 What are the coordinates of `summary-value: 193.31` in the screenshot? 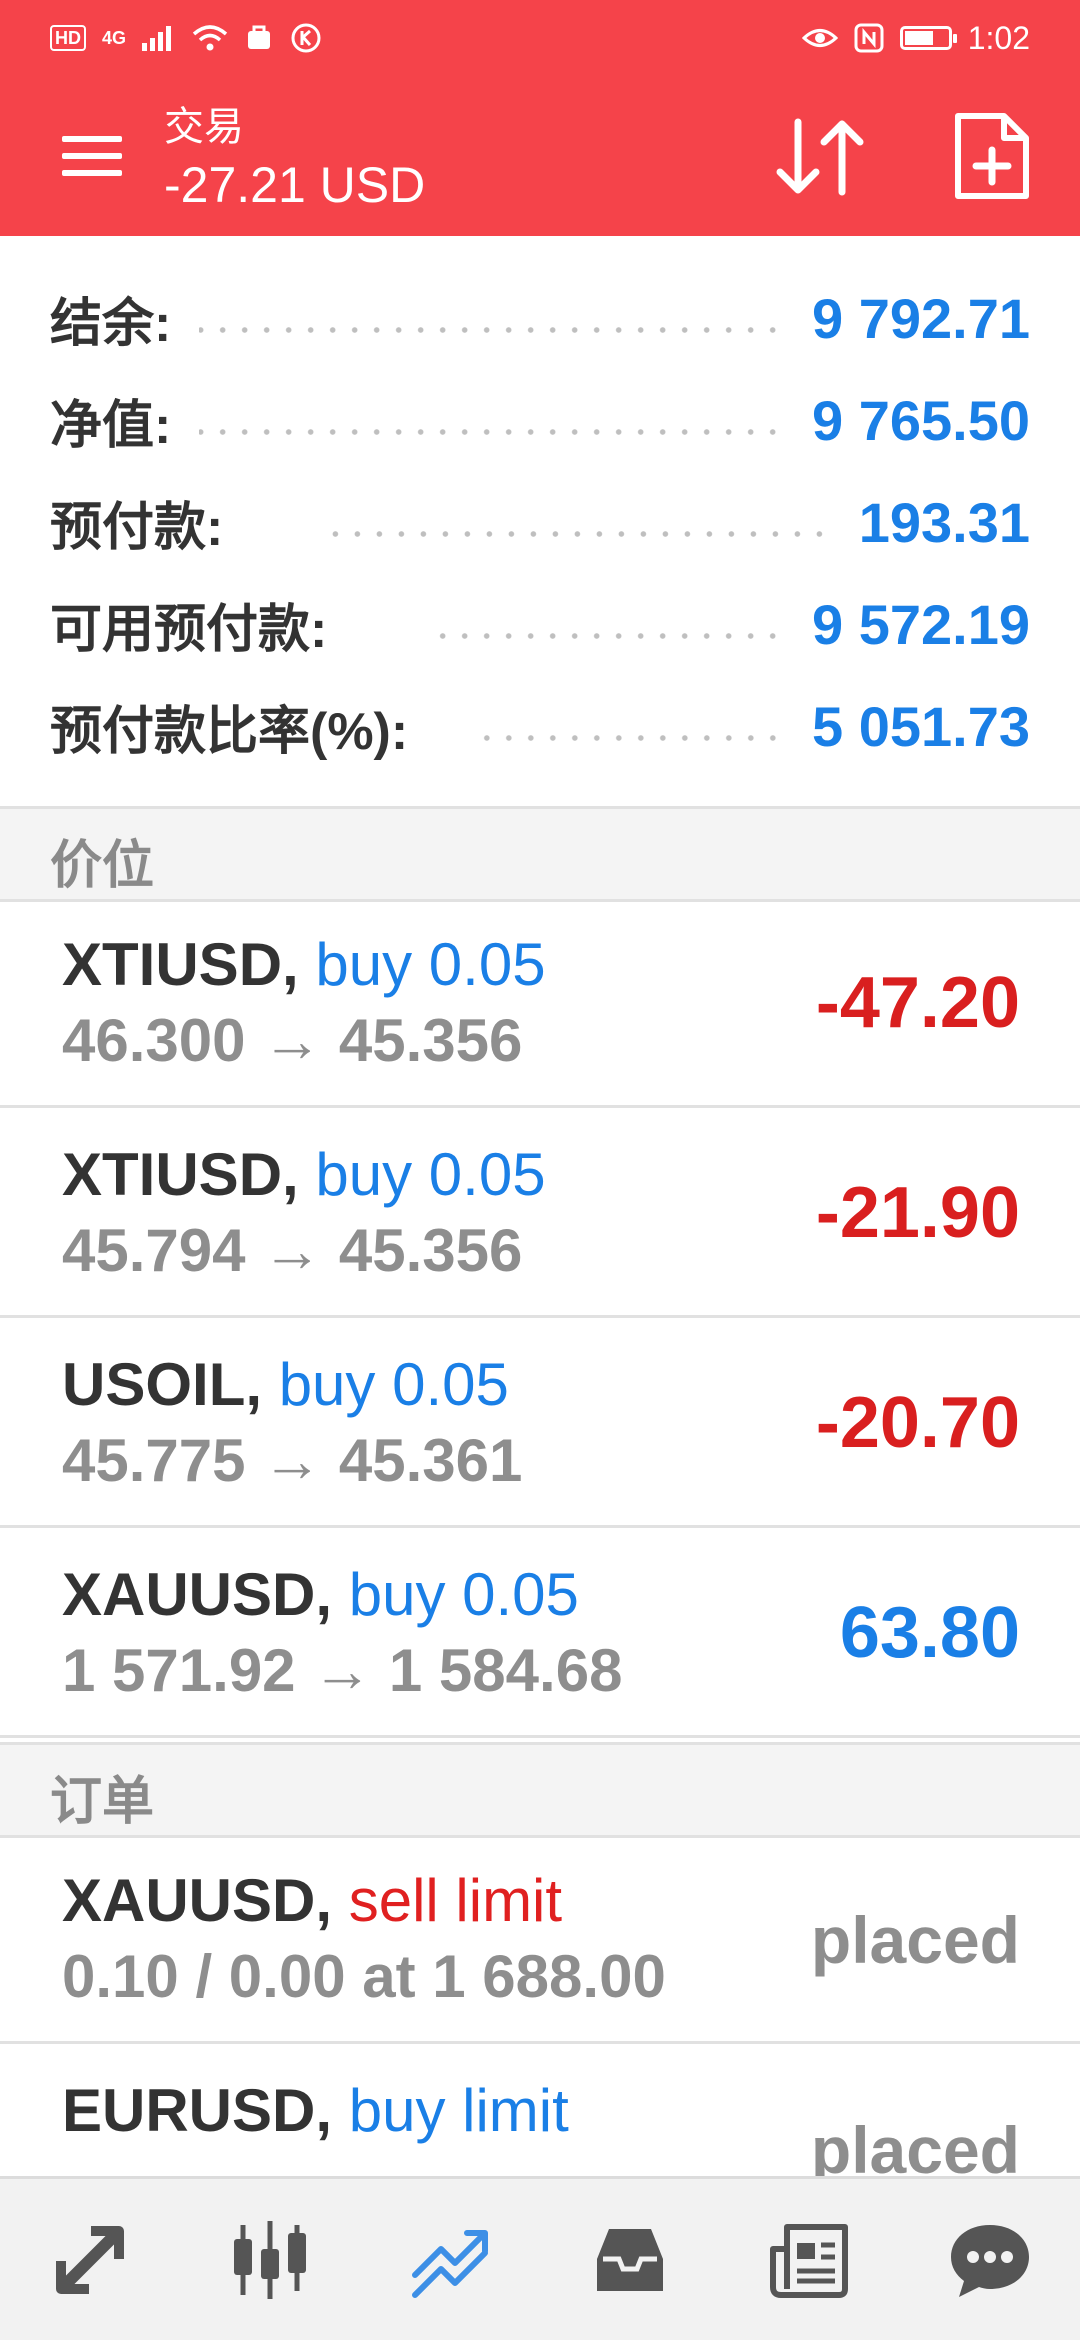 It's located at (944, 522).